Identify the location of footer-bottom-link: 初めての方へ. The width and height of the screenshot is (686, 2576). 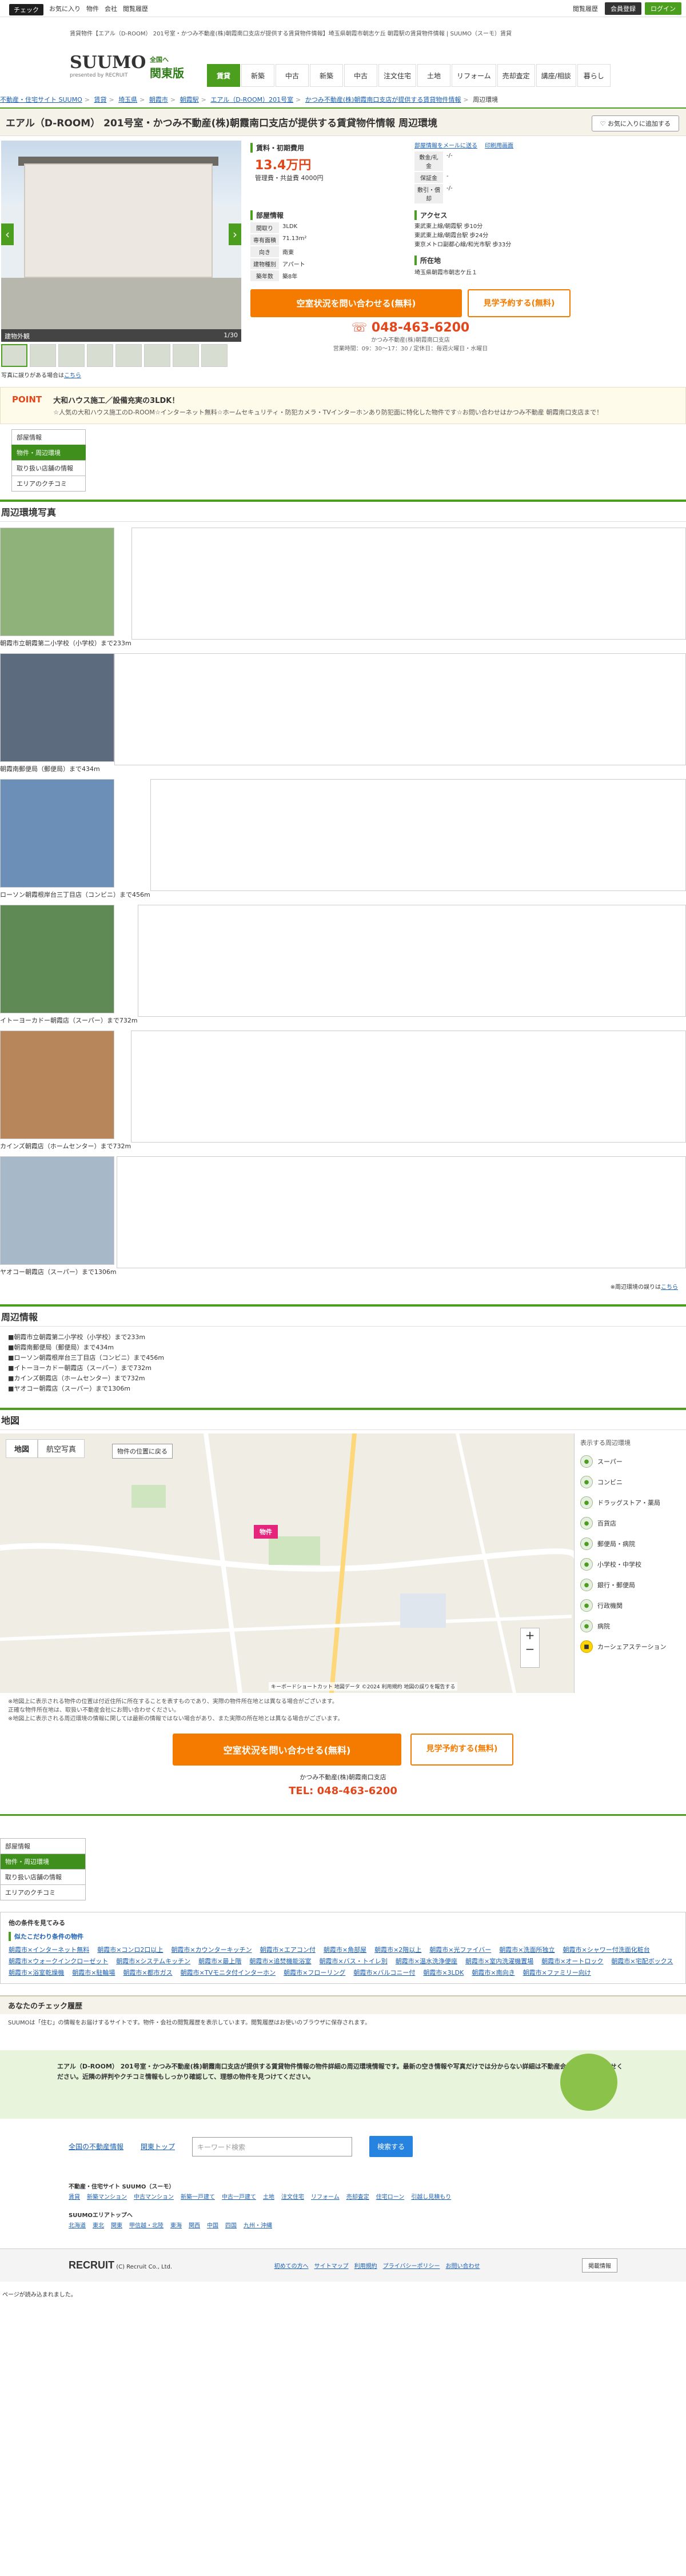
(291, 2265).